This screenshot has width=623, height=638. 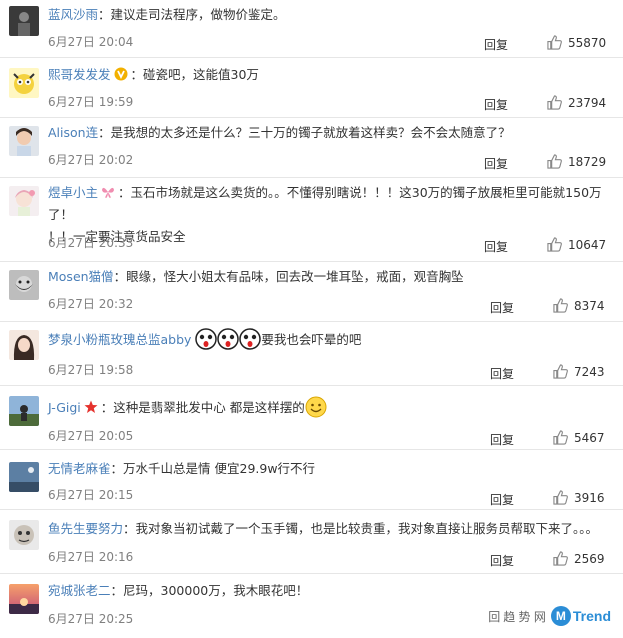 What do you see at coordinates (64, 407) in the screenshot?
I see `username-link: J-Gigi` at bounding box center [64, 407].